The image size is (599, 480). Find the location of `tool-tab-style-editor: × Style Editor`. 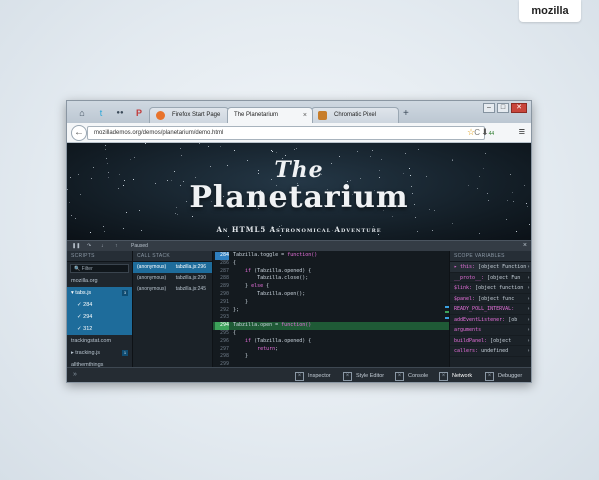

tool-tab-style-editor: × Style Editor is located at coordinates (363, 376).